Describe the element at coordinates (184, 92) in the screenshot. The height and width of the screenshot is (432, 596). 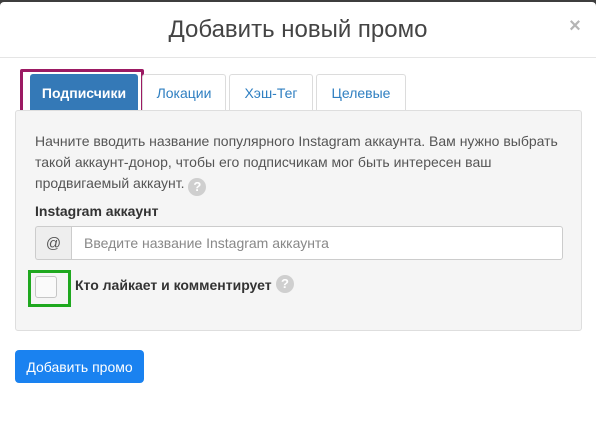
I see `tab-locations: Локации` at that location.